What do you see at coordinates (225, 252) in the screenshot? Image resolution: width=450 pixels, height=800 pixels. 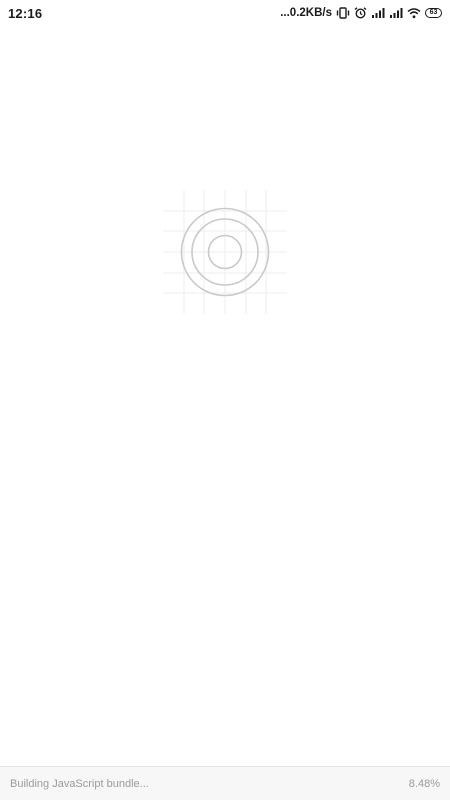 I see `splash-logo-icon` at bounding box center [225, 252].